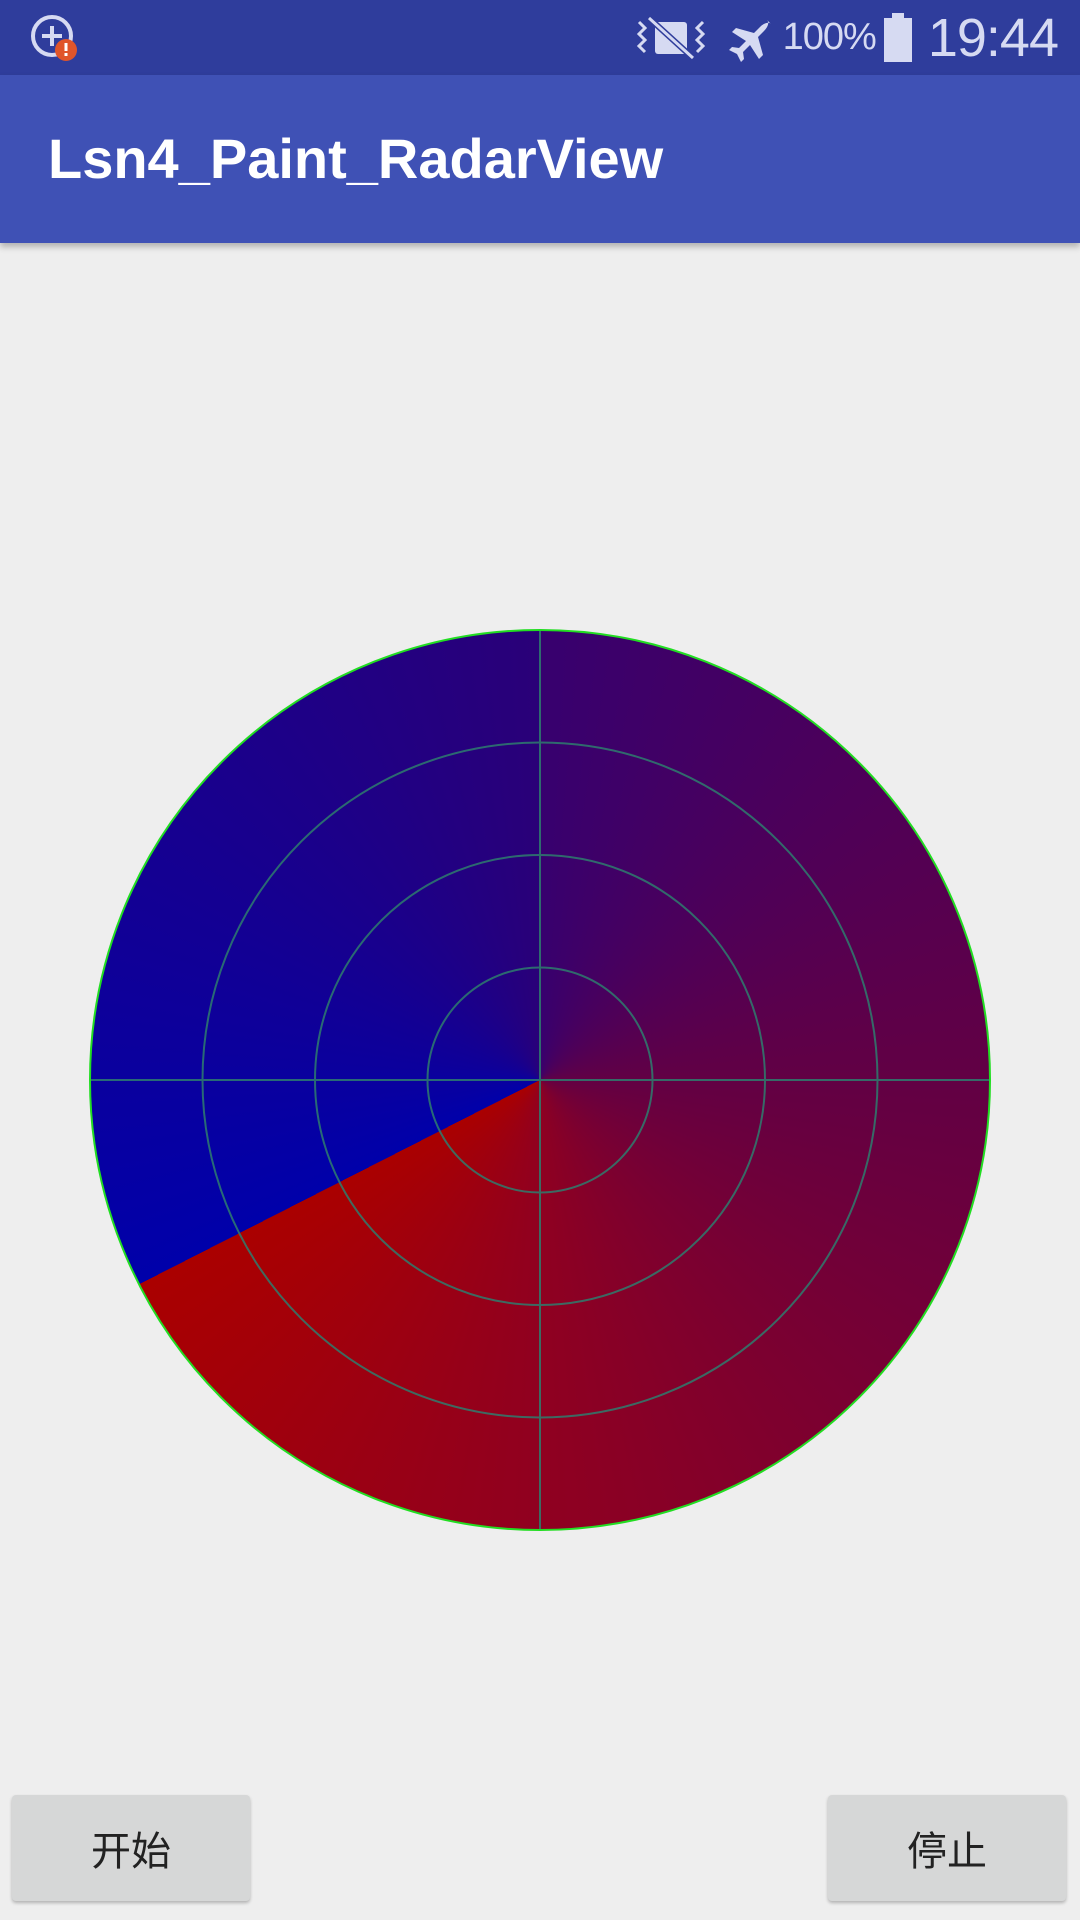  I want to click on battery-icon, so click(898, 37).